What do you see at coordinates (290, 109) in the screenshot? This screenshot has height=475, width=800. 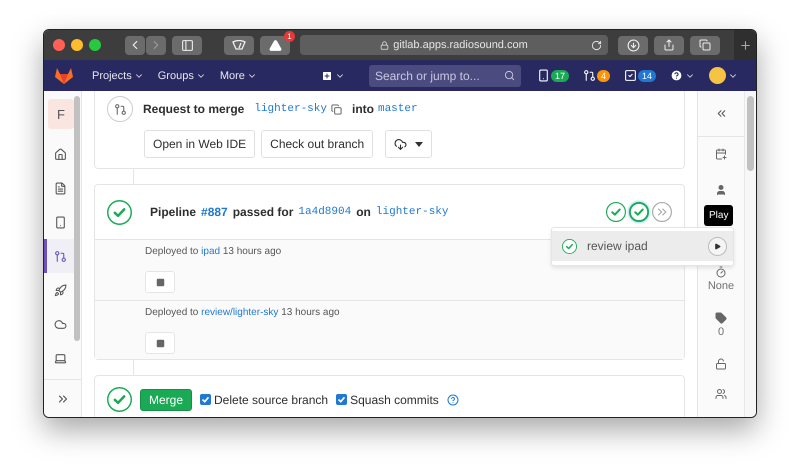 I see `source-branch-link: lighter-sky` at bounding box center [290, 109].